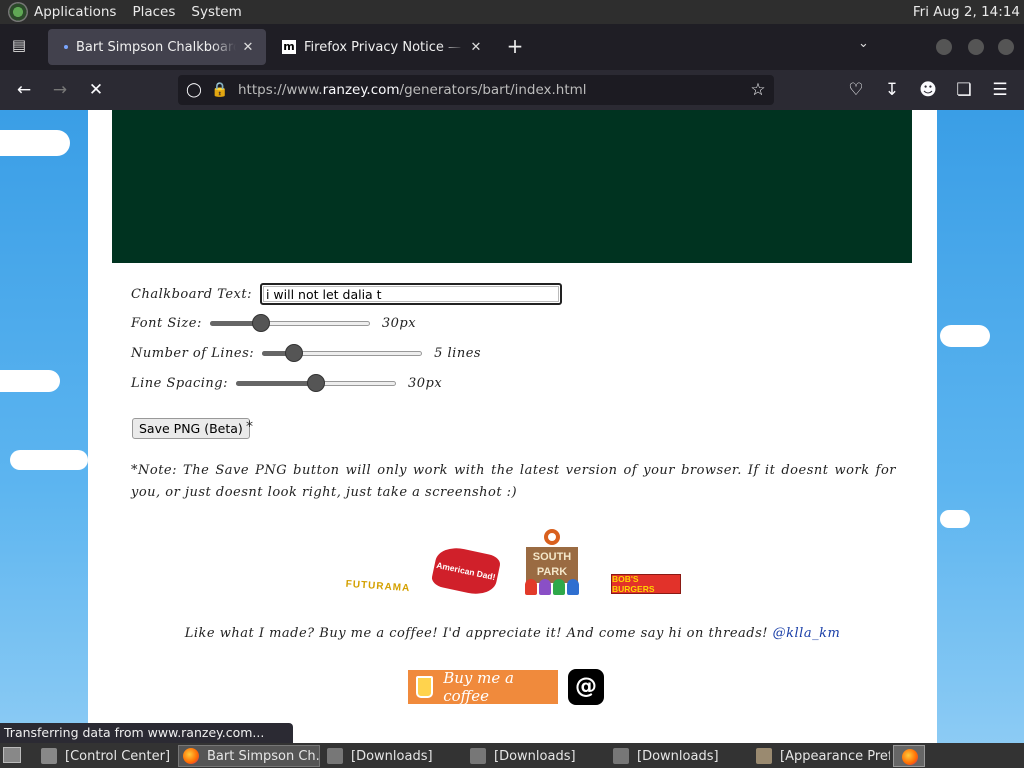 This screenshot has height=768, width=1024. I want to click on save-png-button: Save PNG (Beta), so click(191, 428).